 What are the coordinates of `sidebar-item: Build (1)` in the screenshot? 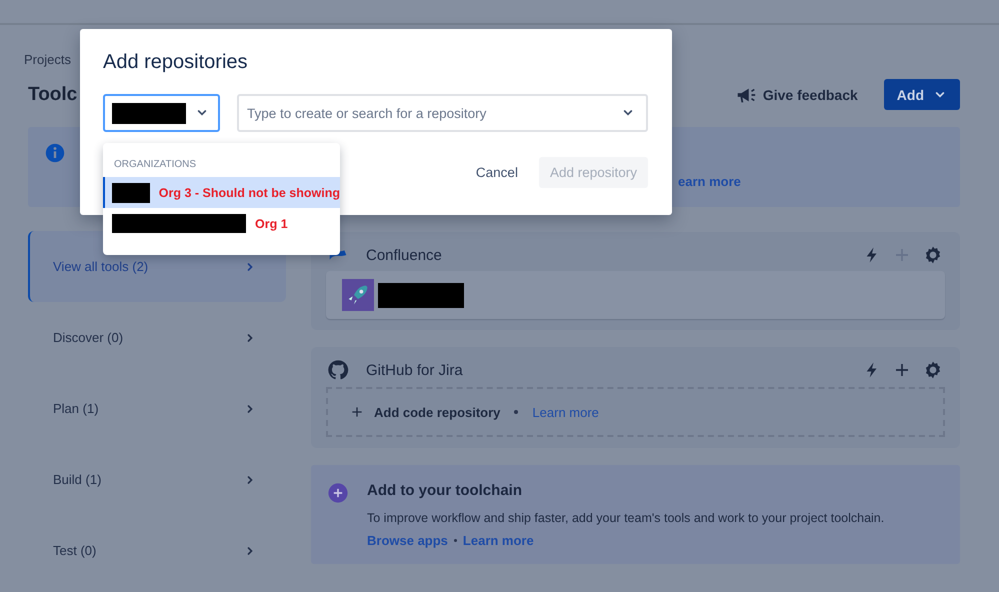 It's located at (157, 479).